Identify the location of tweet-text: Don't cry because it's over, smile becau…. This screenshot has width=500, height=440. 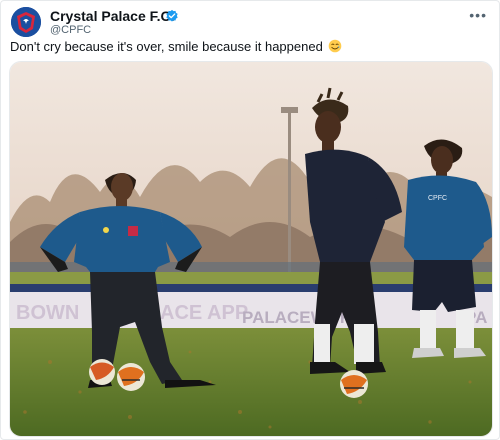
(249, 47).